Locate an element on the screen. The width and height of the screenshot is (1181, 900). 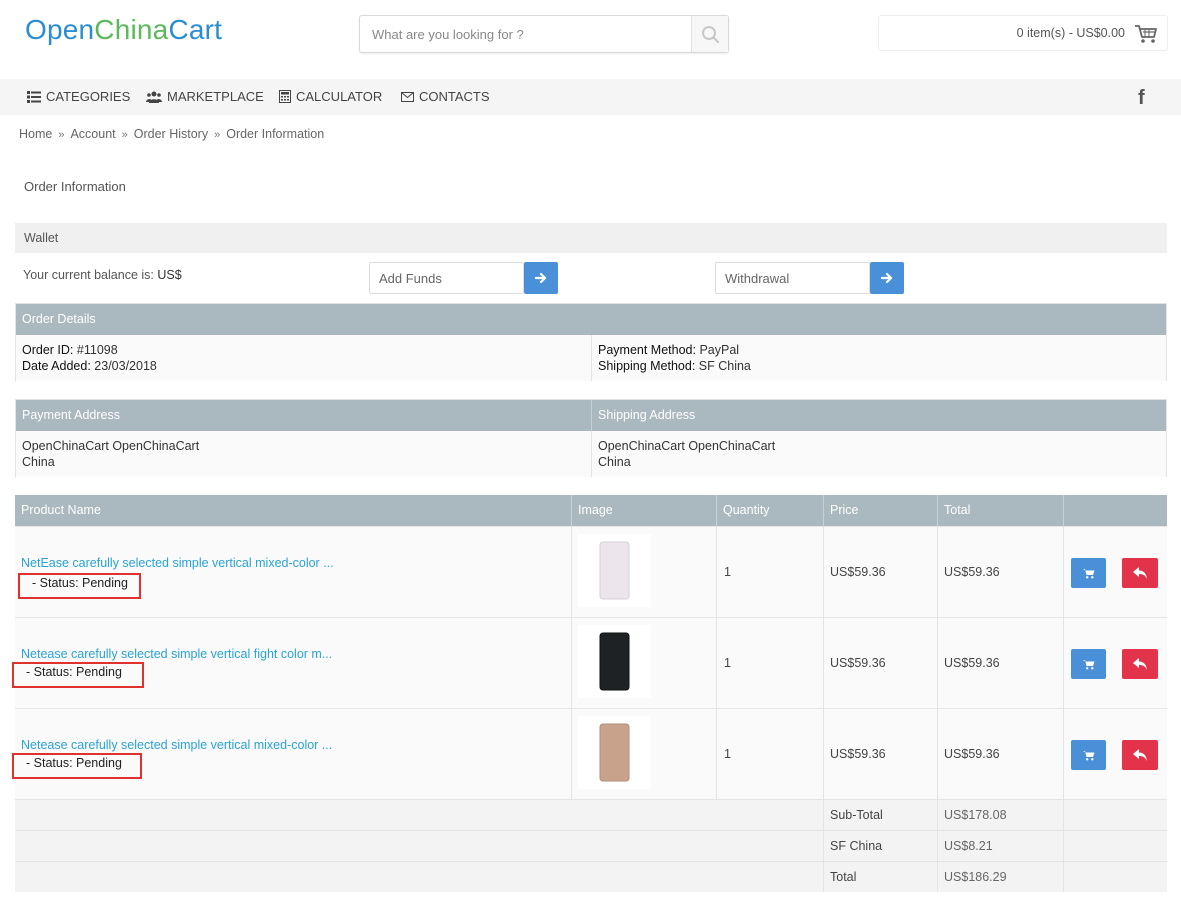
subtotal-label: Sub-Total is located at coordinates (856, 815).